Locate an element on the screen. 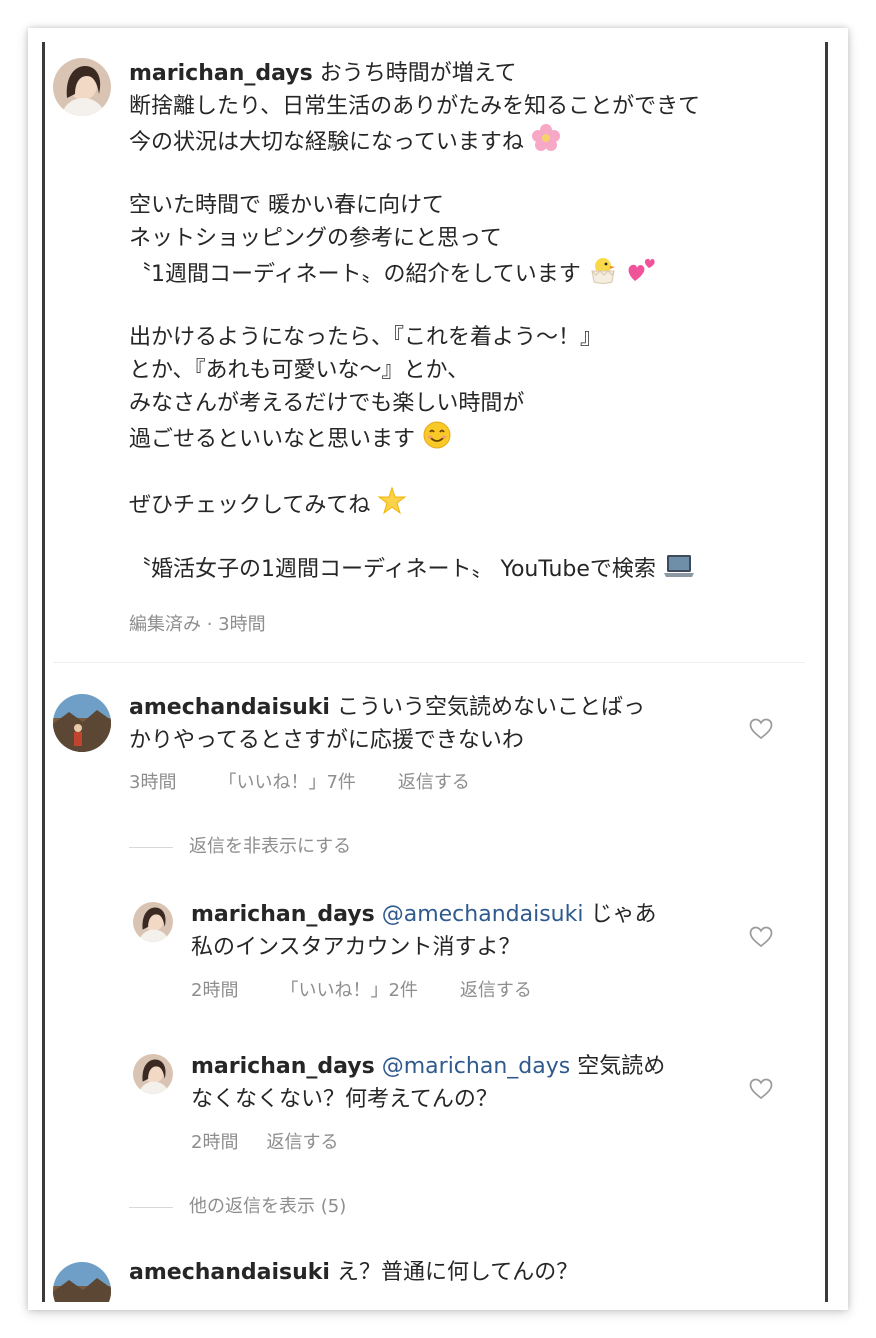 The image size is (876, 1338). hatching-chick-emoji is located at coordinates (603, 275).